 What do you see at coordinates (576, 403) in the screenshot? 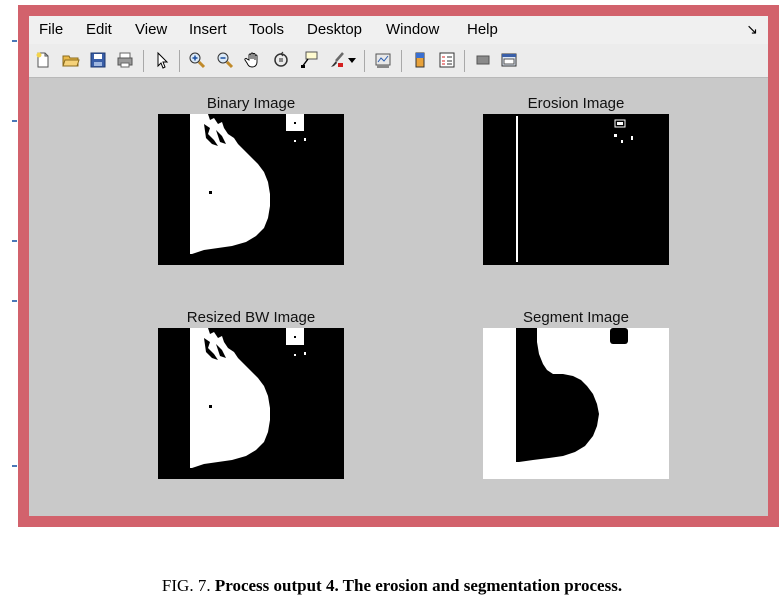
I see `segment-image-axes` at bounding box center [576, 403].